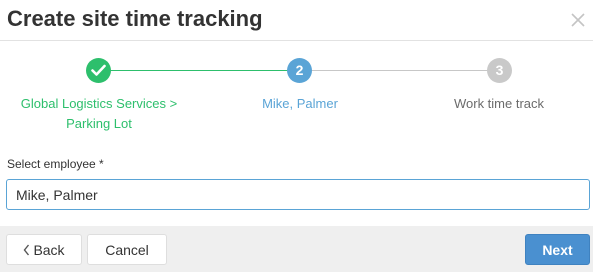  Describe the element at coordinates (135, 18) in the screenshot. I see `dialog-title: Create site time tracking` at that location.